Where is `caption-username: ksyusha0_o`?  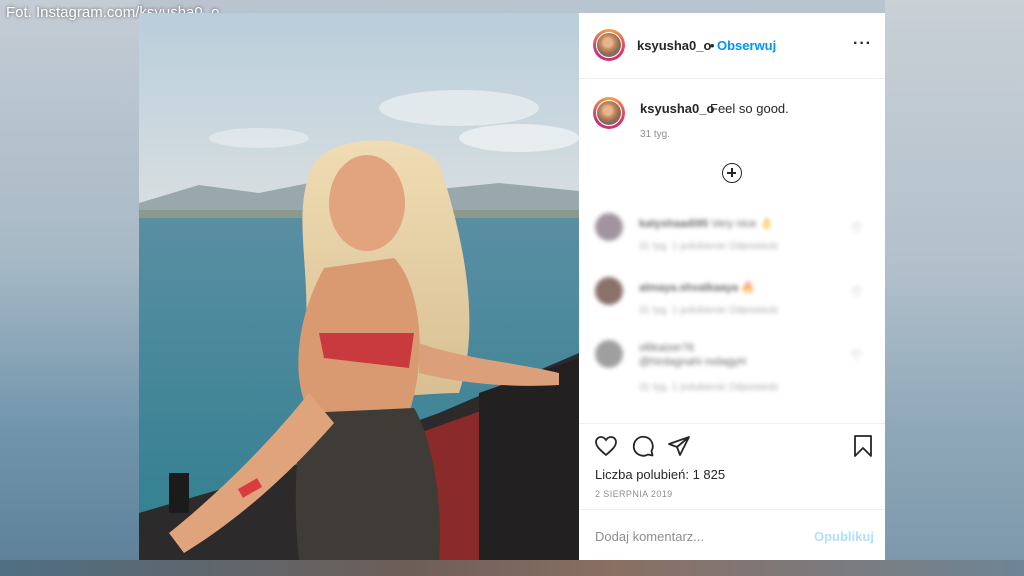 caption-username: ksyusha0_o is located at coordinates (677, 108).